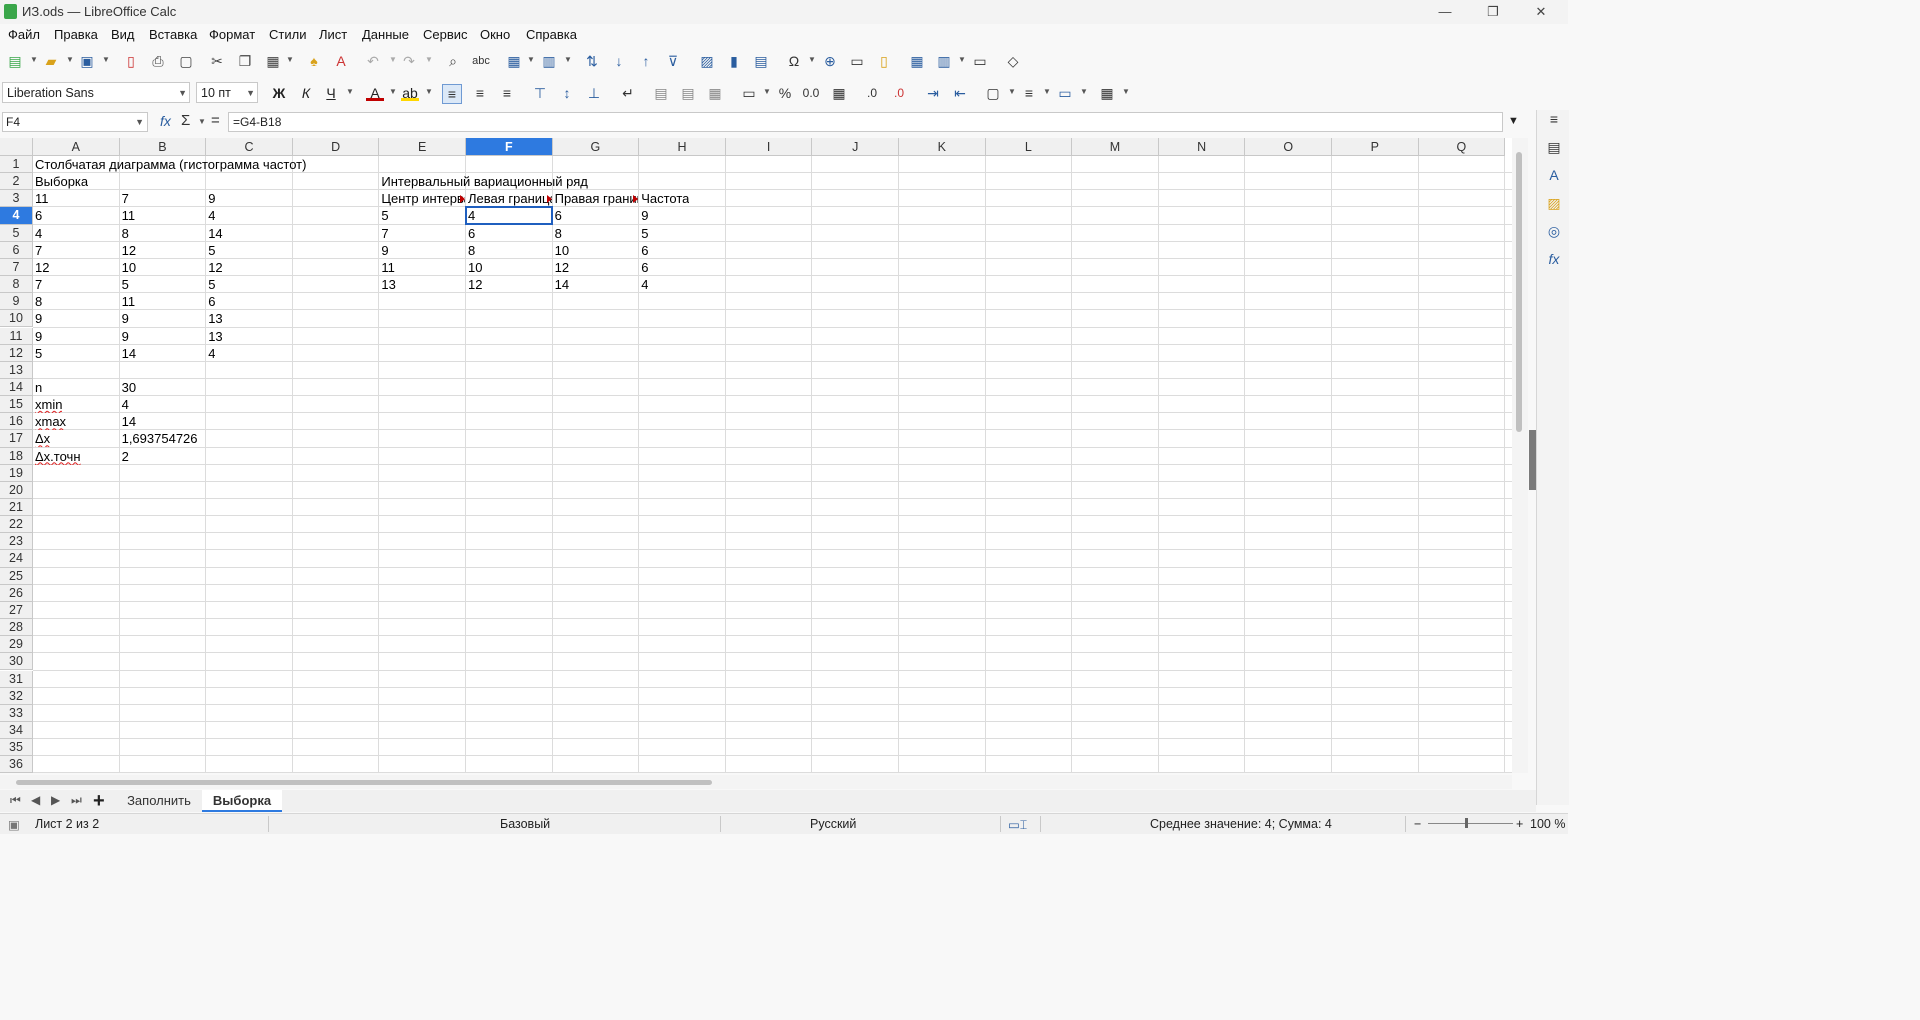 The width and height of the screenshot is (1920, 1020). Describe the element at coordinates (749, 93) in the screenshot. I see `currency-format-icon: ▭` at that location.